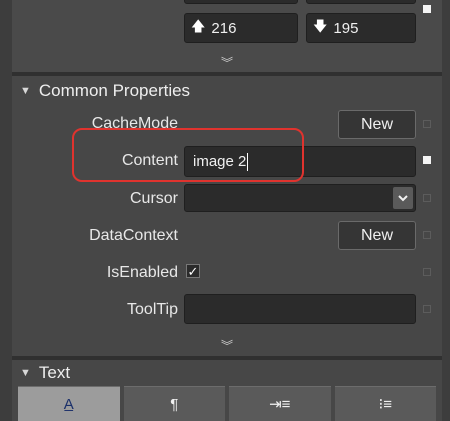 Image resolution: width=450 pixels, height=421 pixels. Describe the element at coordinates (153, 198) in the screenshot. I see `cursor-label: Cursor` at that location.